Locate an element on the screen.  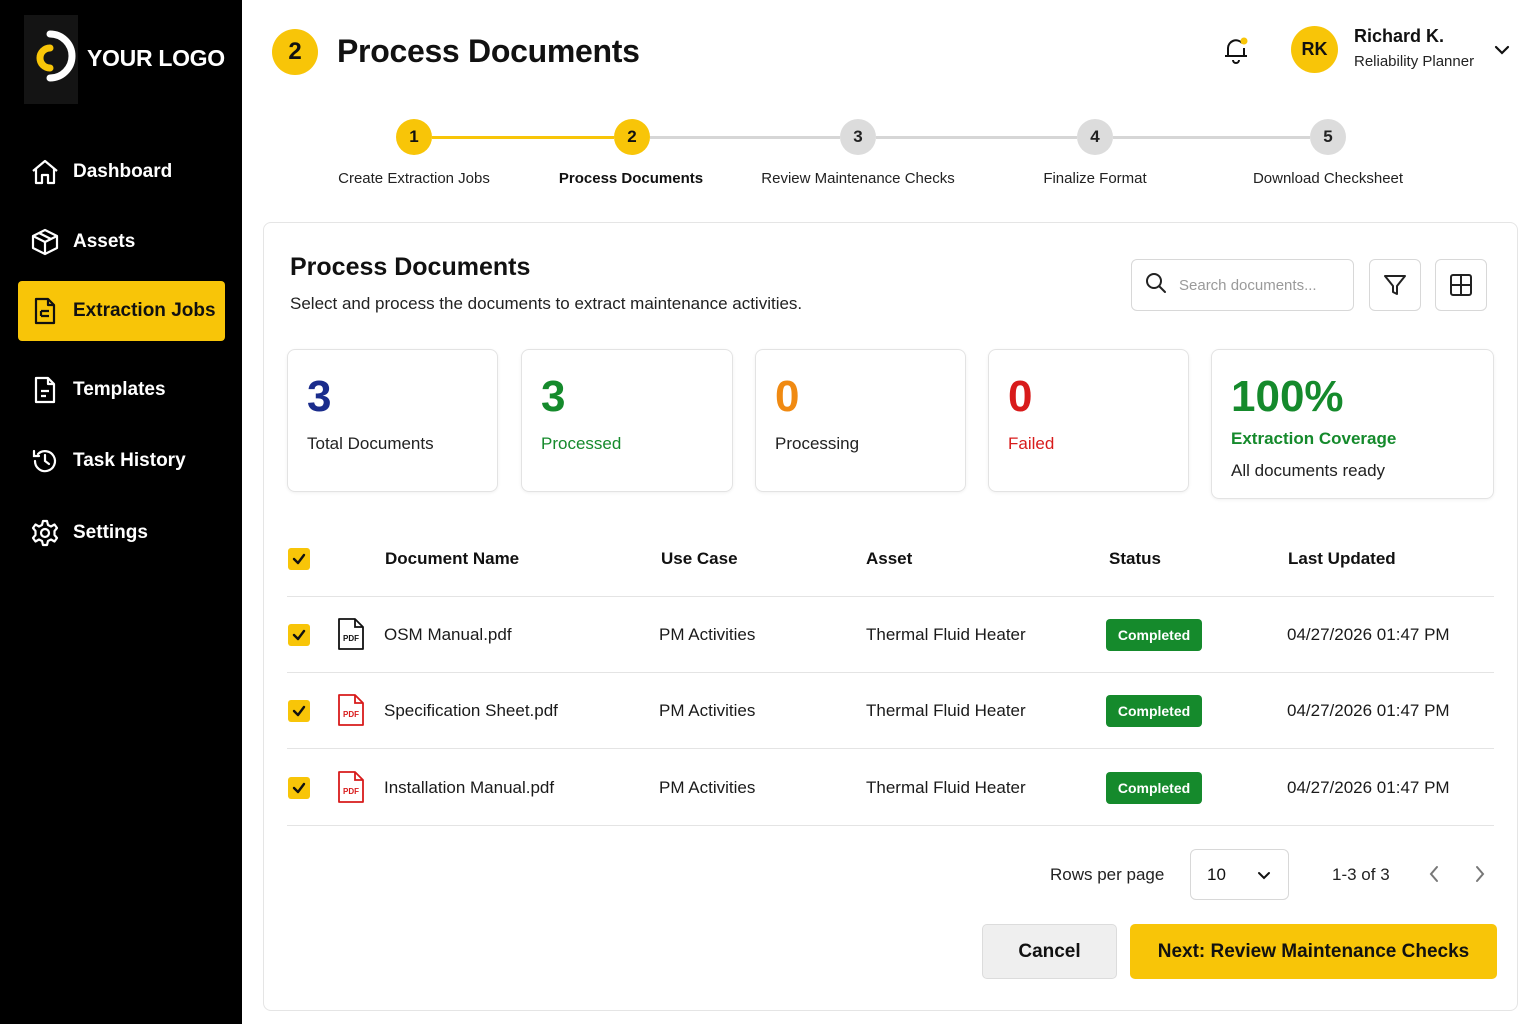
chevron-left-icon is located at coordinates (1434, 874).